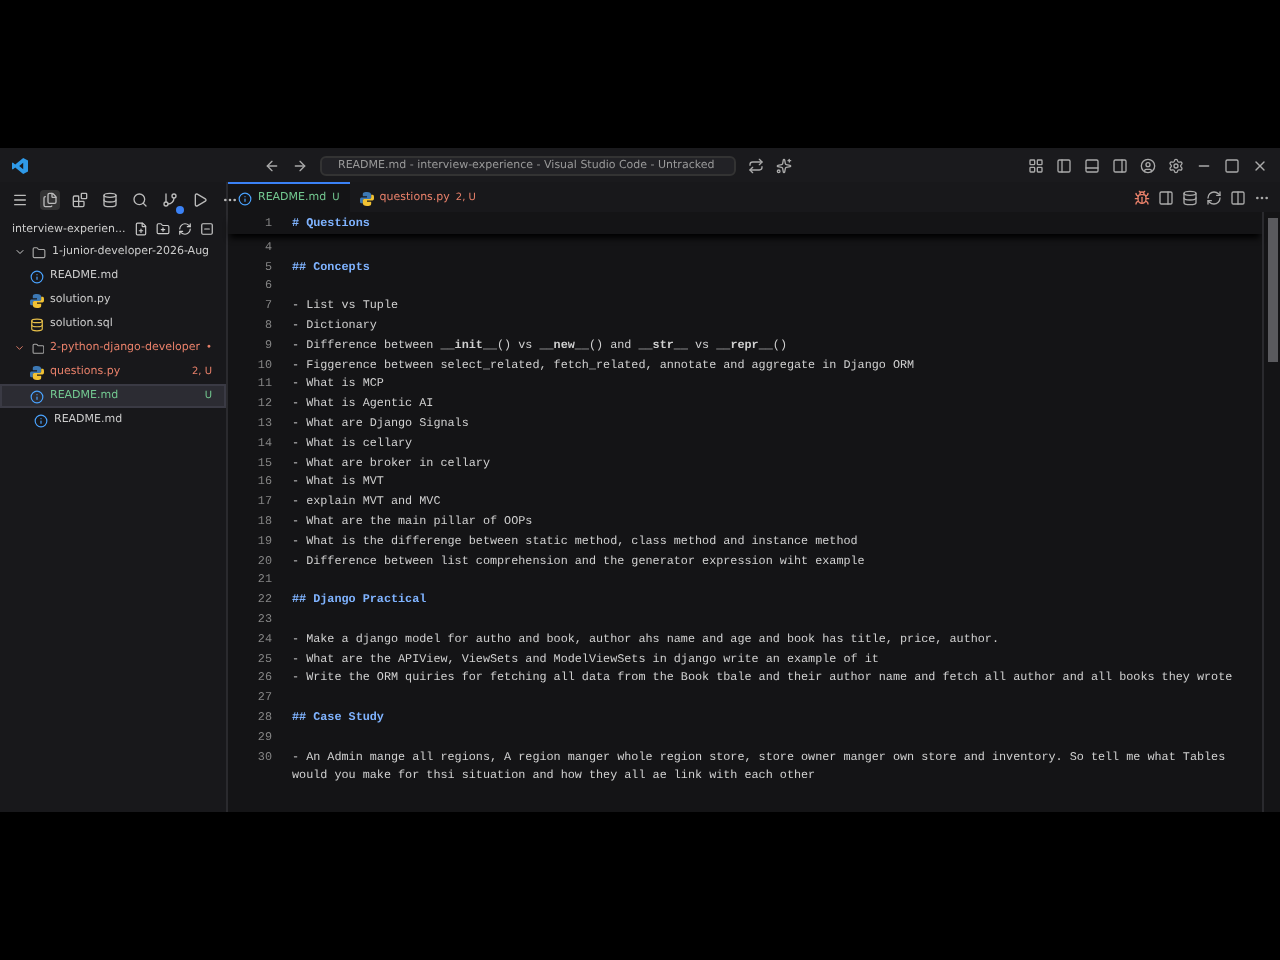  I want to click on account-icon, so click(1148, 165).